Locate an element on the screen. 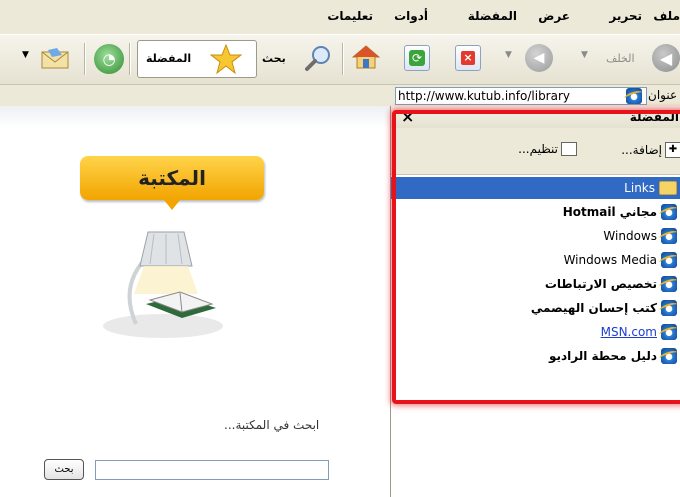 The image size is (680, 497). menu-edit: تحرير is located at coordinates (625, 16).